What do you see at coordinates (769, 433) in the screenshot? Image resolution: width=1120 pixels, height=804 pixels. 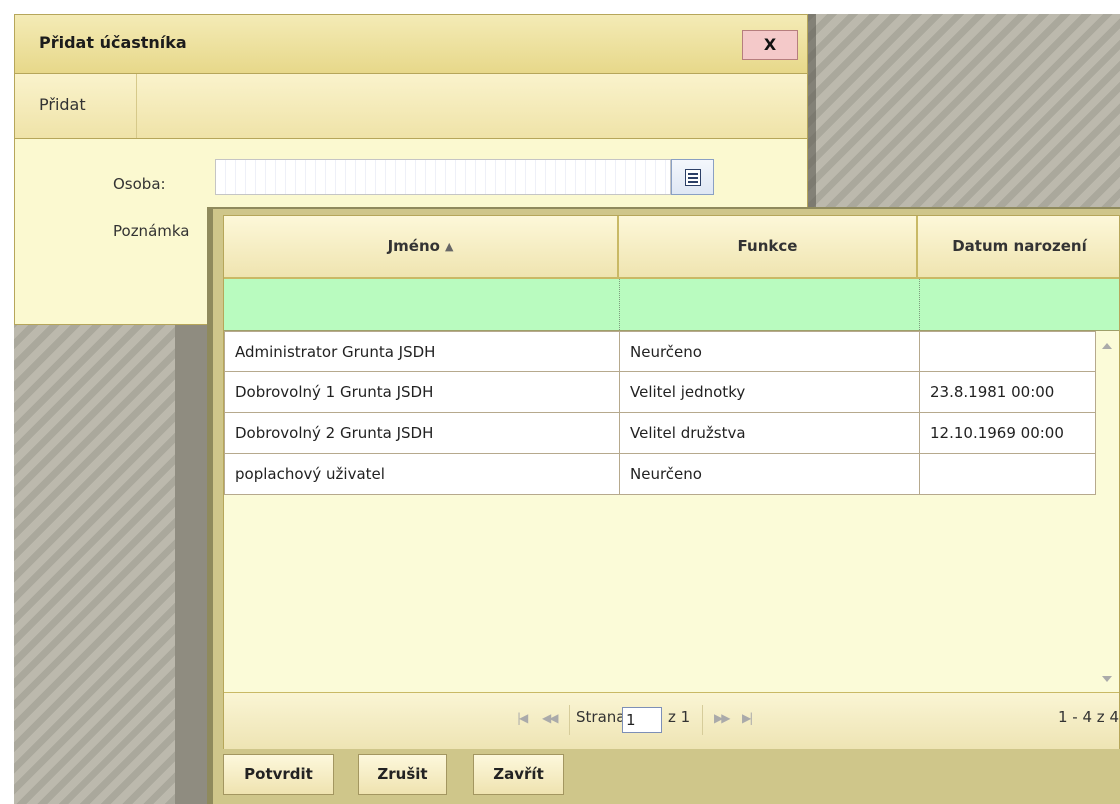 I see `cell-function: Velitel družstva` at bounding box center [769, 433].